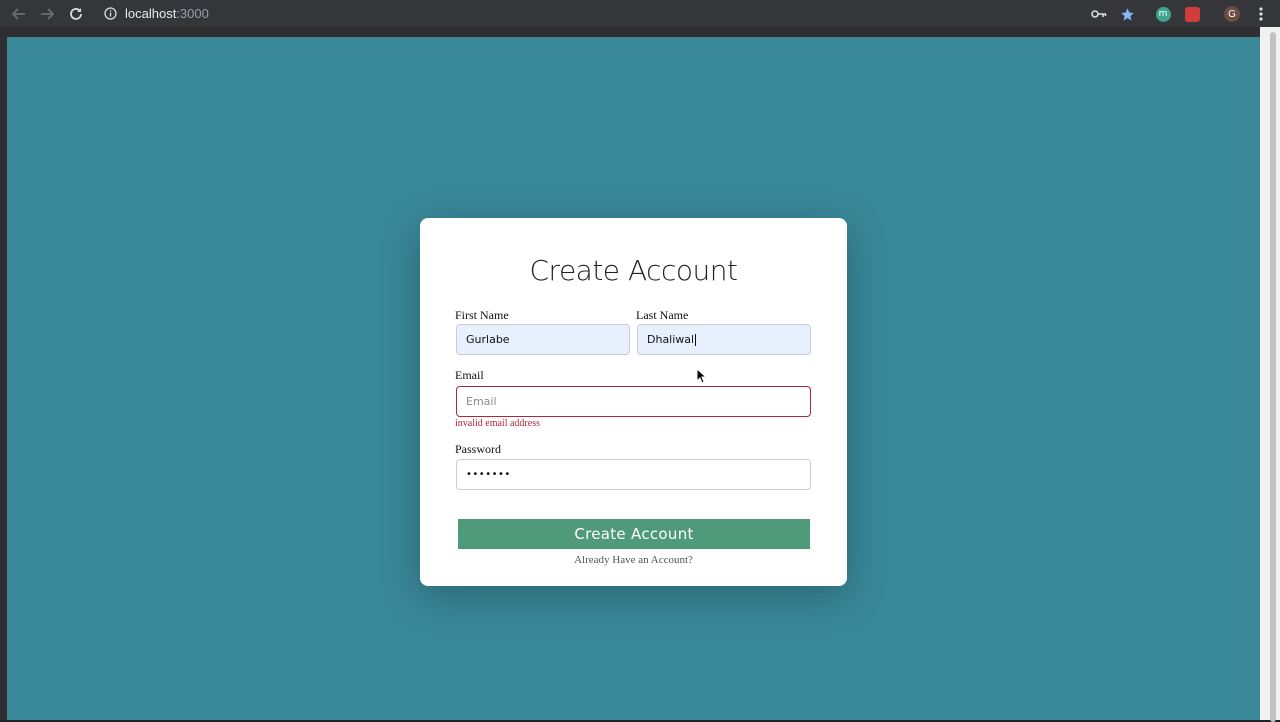  What do you see at coordinates (1163, 14) in the screenshot?
I see `extension-m-icon: m` at bounding box center [1163, 14].